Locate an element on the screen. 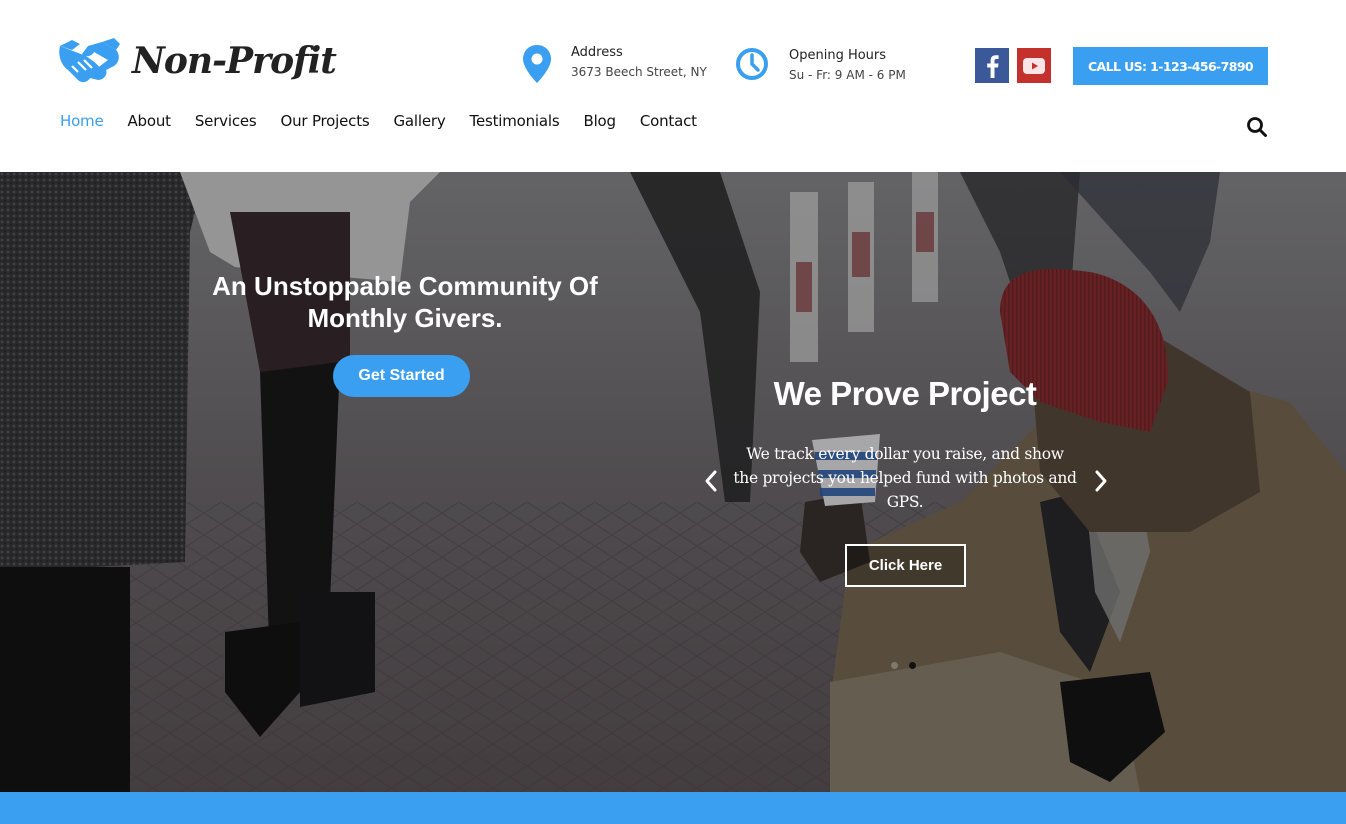 Image resolution: width=1346 pixels, height=824 pixels. slider-pagination is located at coordinates (909, 665).